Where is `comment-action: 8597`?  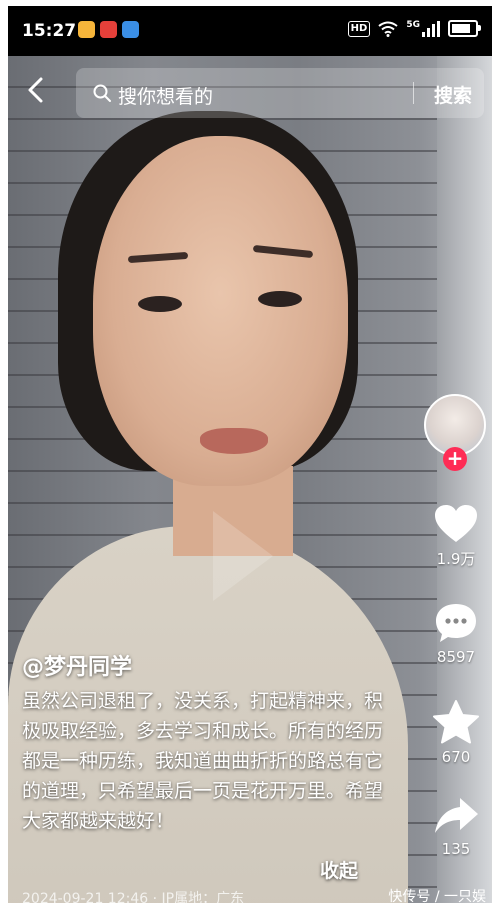 comment-action: 8597 is located at coordinates (456, 634).